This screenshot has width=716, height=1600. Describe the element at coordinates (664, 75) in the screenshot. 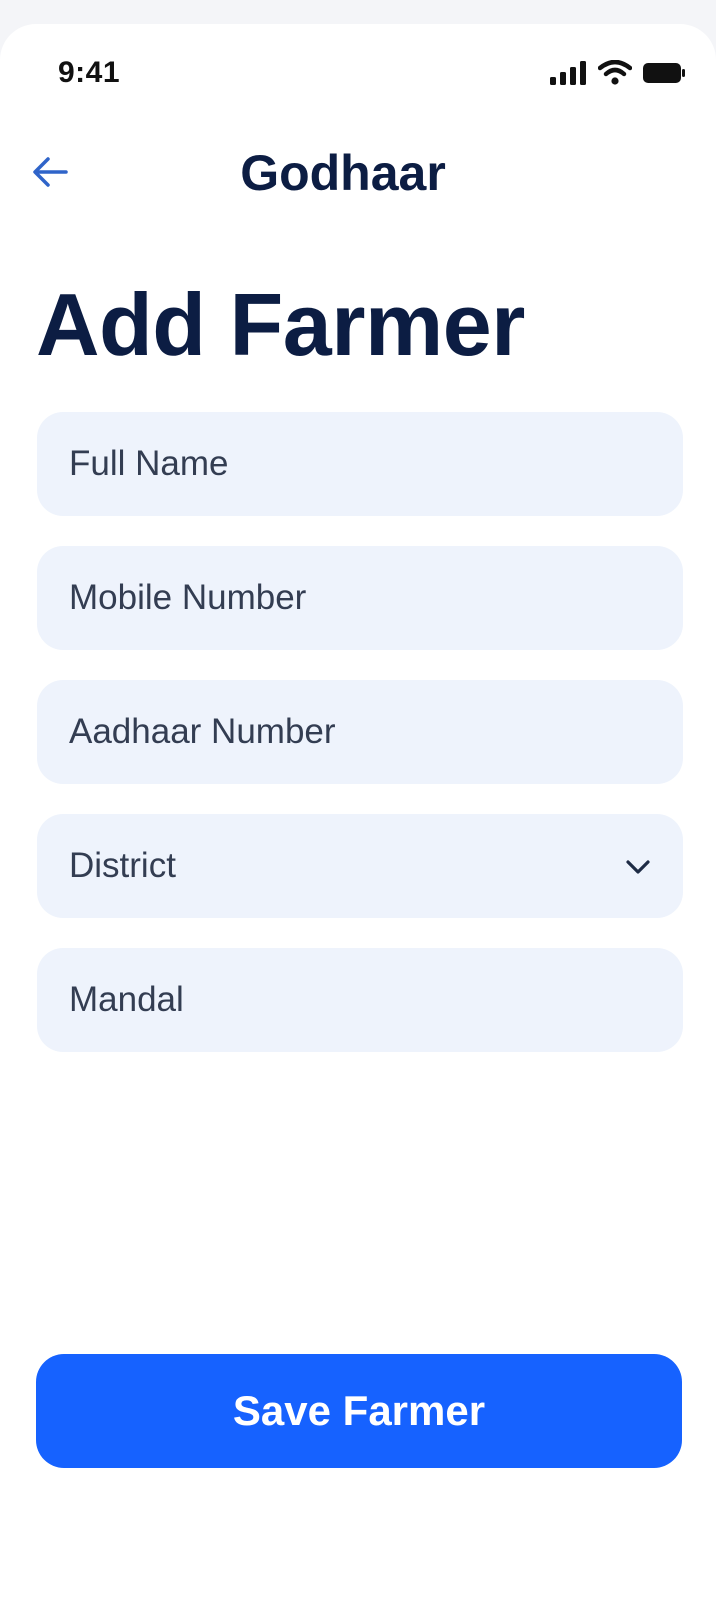

I see `battery-icon` at that location.